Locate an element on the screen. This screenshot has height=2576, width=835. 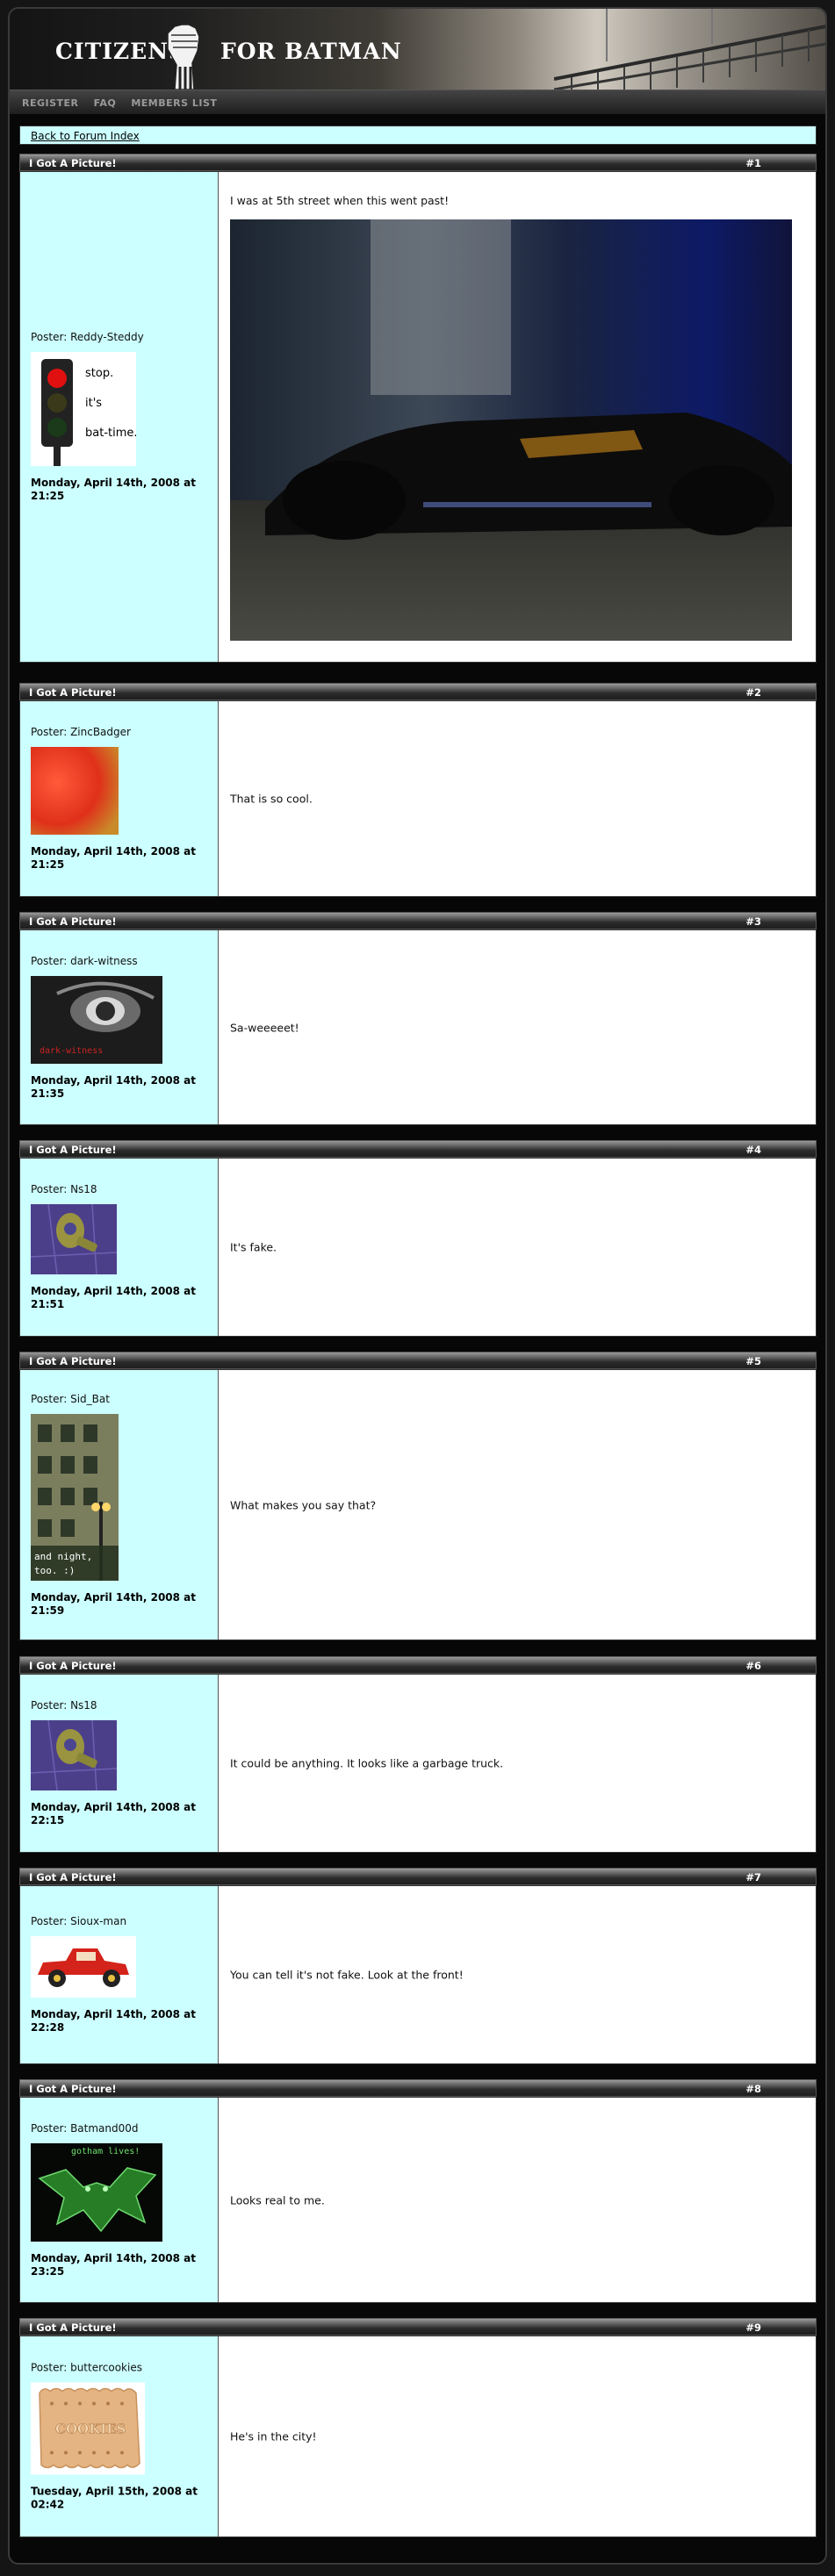
post-date: Monday, April 14th, 2008 at 21:35 is located at coordinates (113, 1087).